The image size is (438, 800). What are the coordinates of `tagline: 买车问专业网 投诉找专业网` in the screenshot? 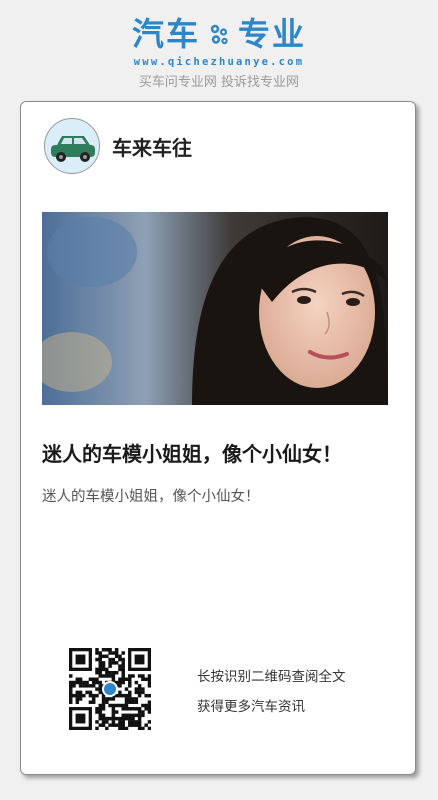 It's located at (219, 82).